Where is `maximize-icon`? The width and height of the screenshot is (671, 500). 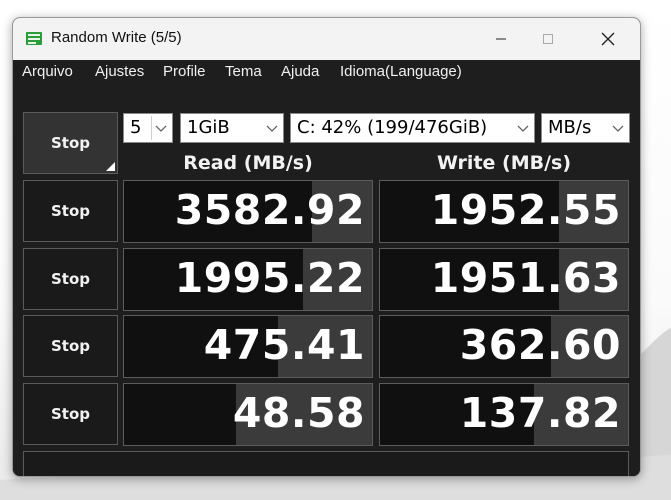
maximize-icon is located at coordinates (548, 39).